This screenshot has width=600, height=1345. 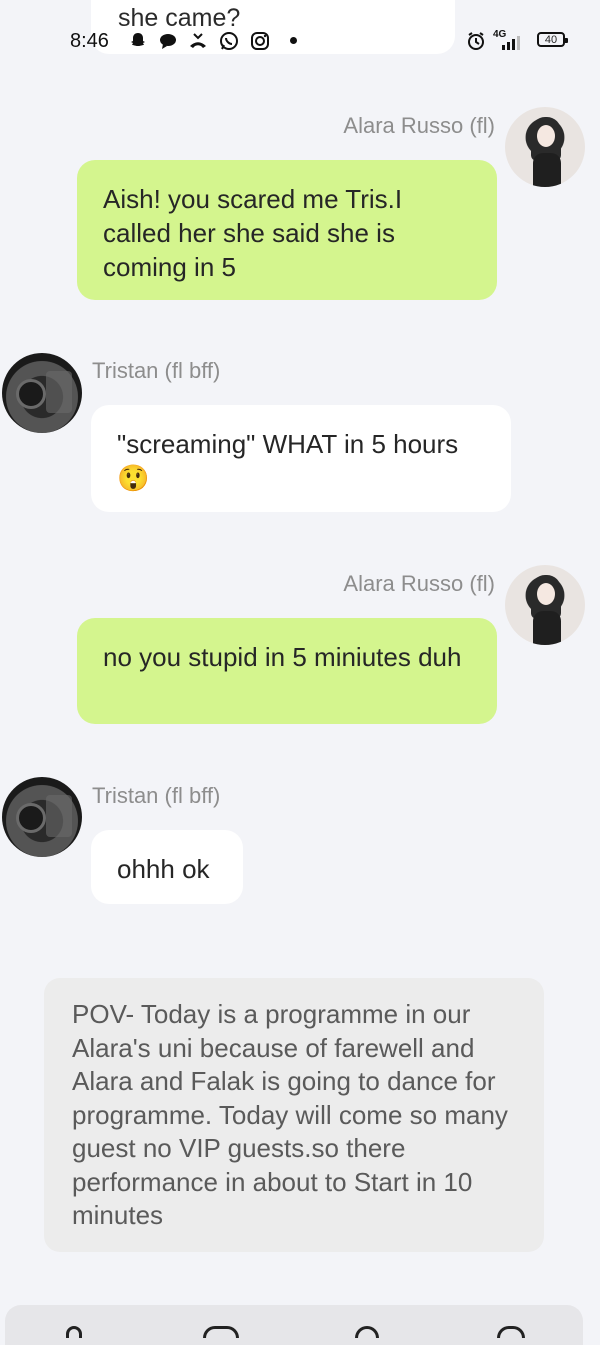 What do you see at coordinates (301, 458) in the screenshot?
I see `message-bubble: "screaming" WHAT in 5 hours 😲` at bounding box center [301, 458].